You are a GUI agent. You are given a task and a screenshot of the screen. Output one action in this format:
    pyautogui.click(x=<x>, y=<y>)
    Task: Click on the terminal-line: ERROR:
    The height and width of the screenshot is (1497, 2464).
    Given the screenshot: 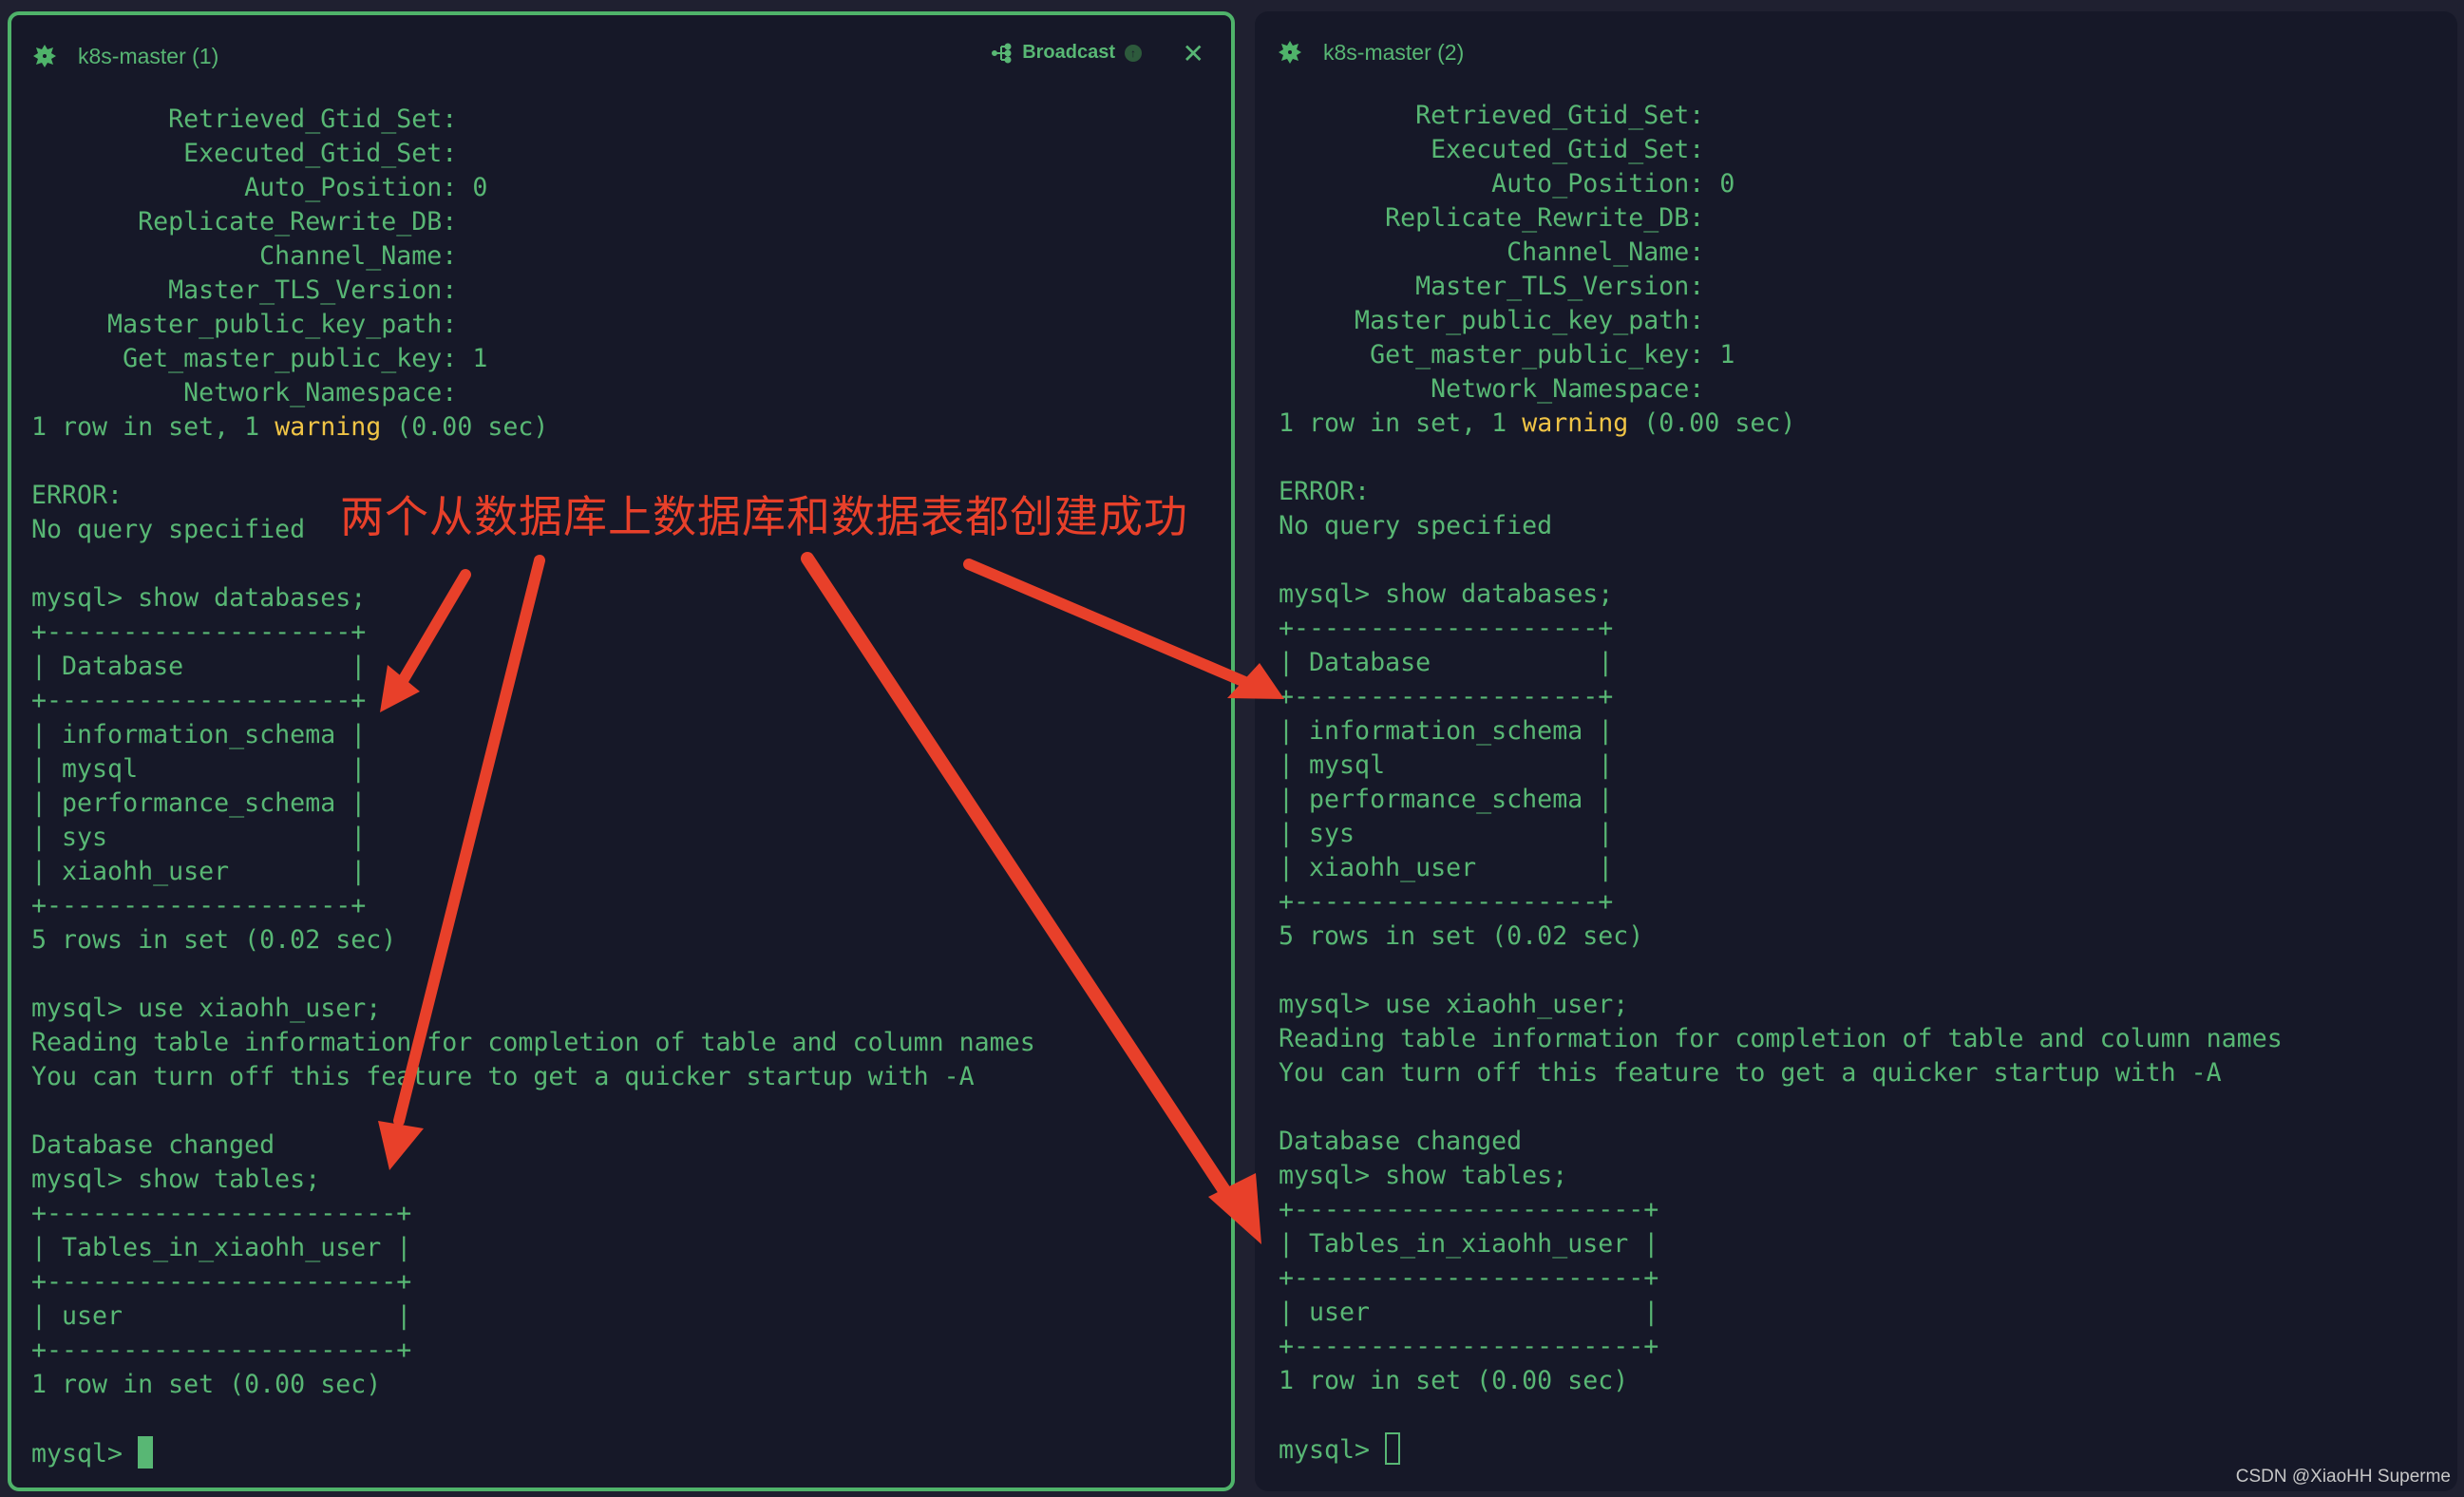 What is the action you would take?
    pyautogui.click(x=1325, y=491)
    